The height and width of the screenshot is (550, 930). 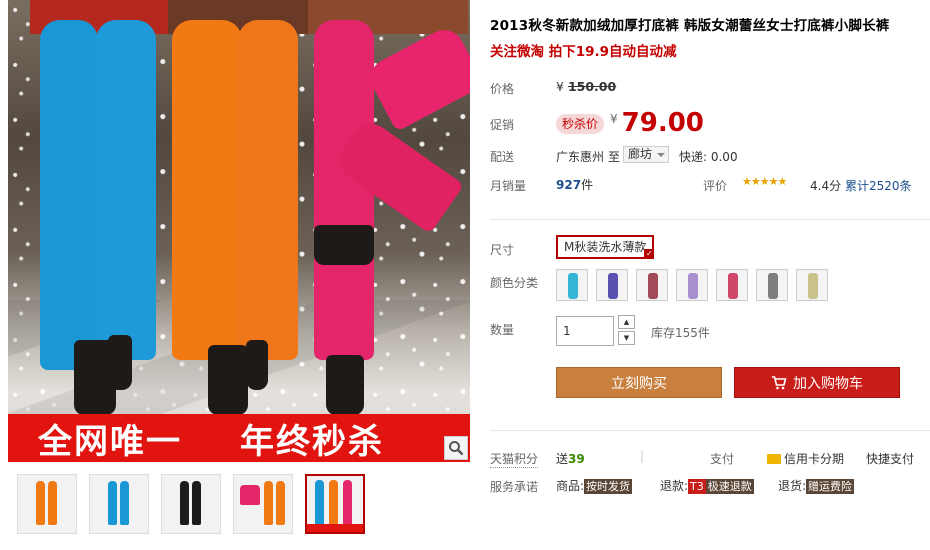 I want to click on banner-right-text: 年终秒杀, so click(x=312, y=441).